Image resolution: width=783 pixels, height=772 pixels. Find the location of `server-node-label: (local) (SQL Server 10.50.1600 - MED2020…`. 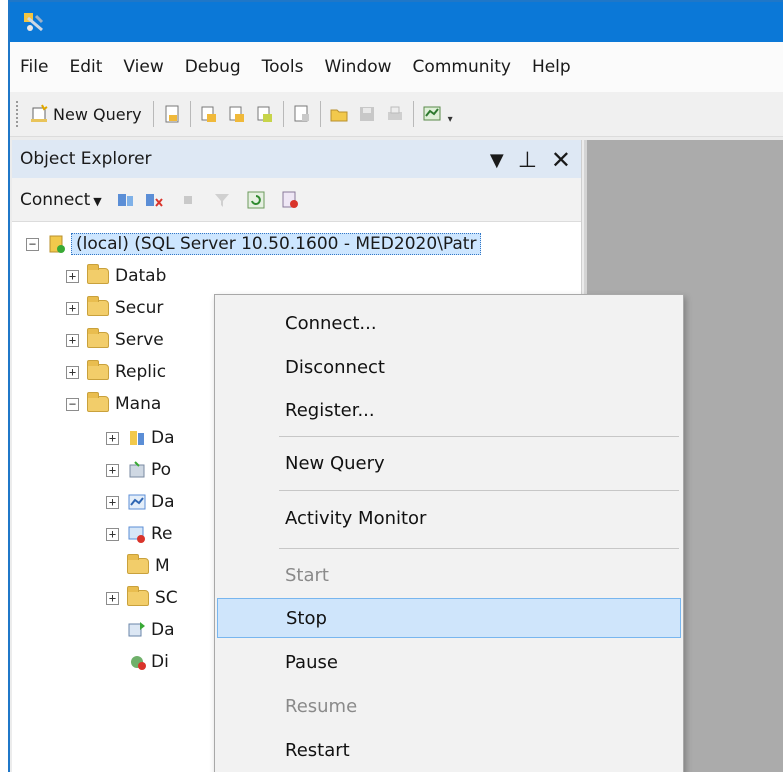

server-node-label: (local) (SQL Server 10.50.1600 - MED2020… is located at coordinates (276, 244).